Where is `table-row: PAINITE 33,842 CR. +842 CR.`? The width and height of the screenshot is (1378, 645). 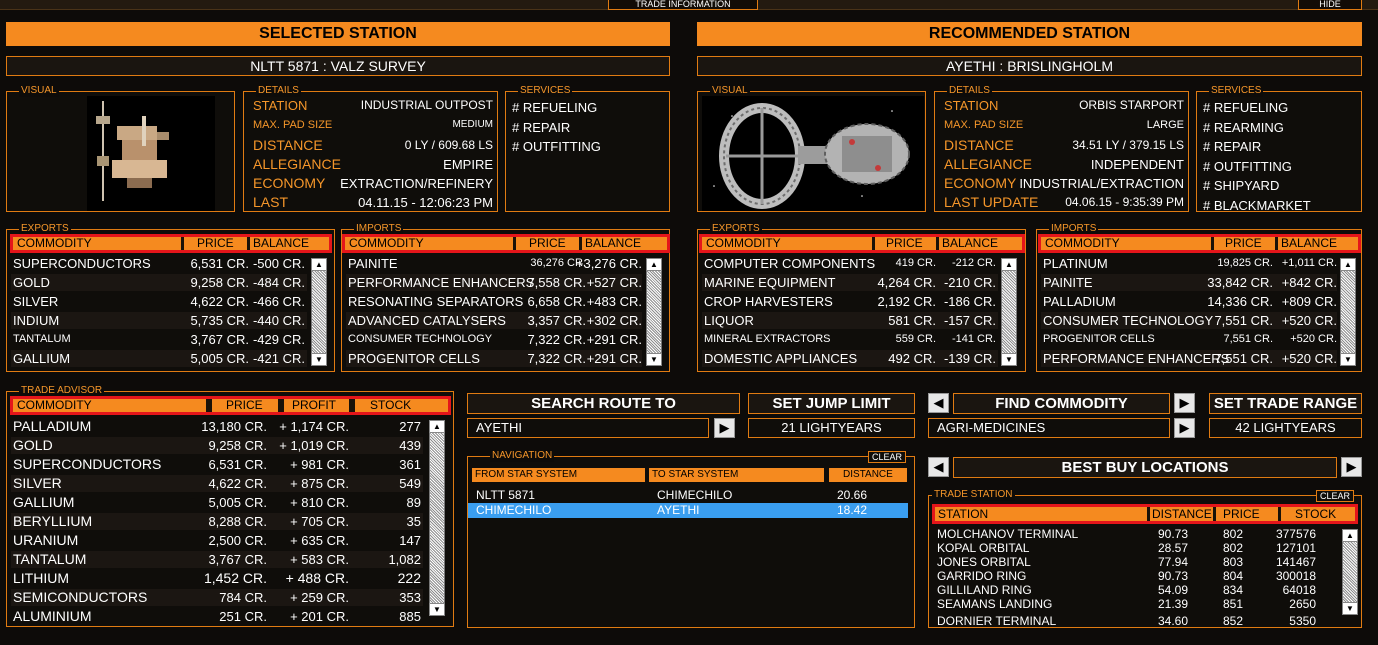 table-row: PAINITE 33,842 CR. +842 CR. is located at coordinates (1189, 282).